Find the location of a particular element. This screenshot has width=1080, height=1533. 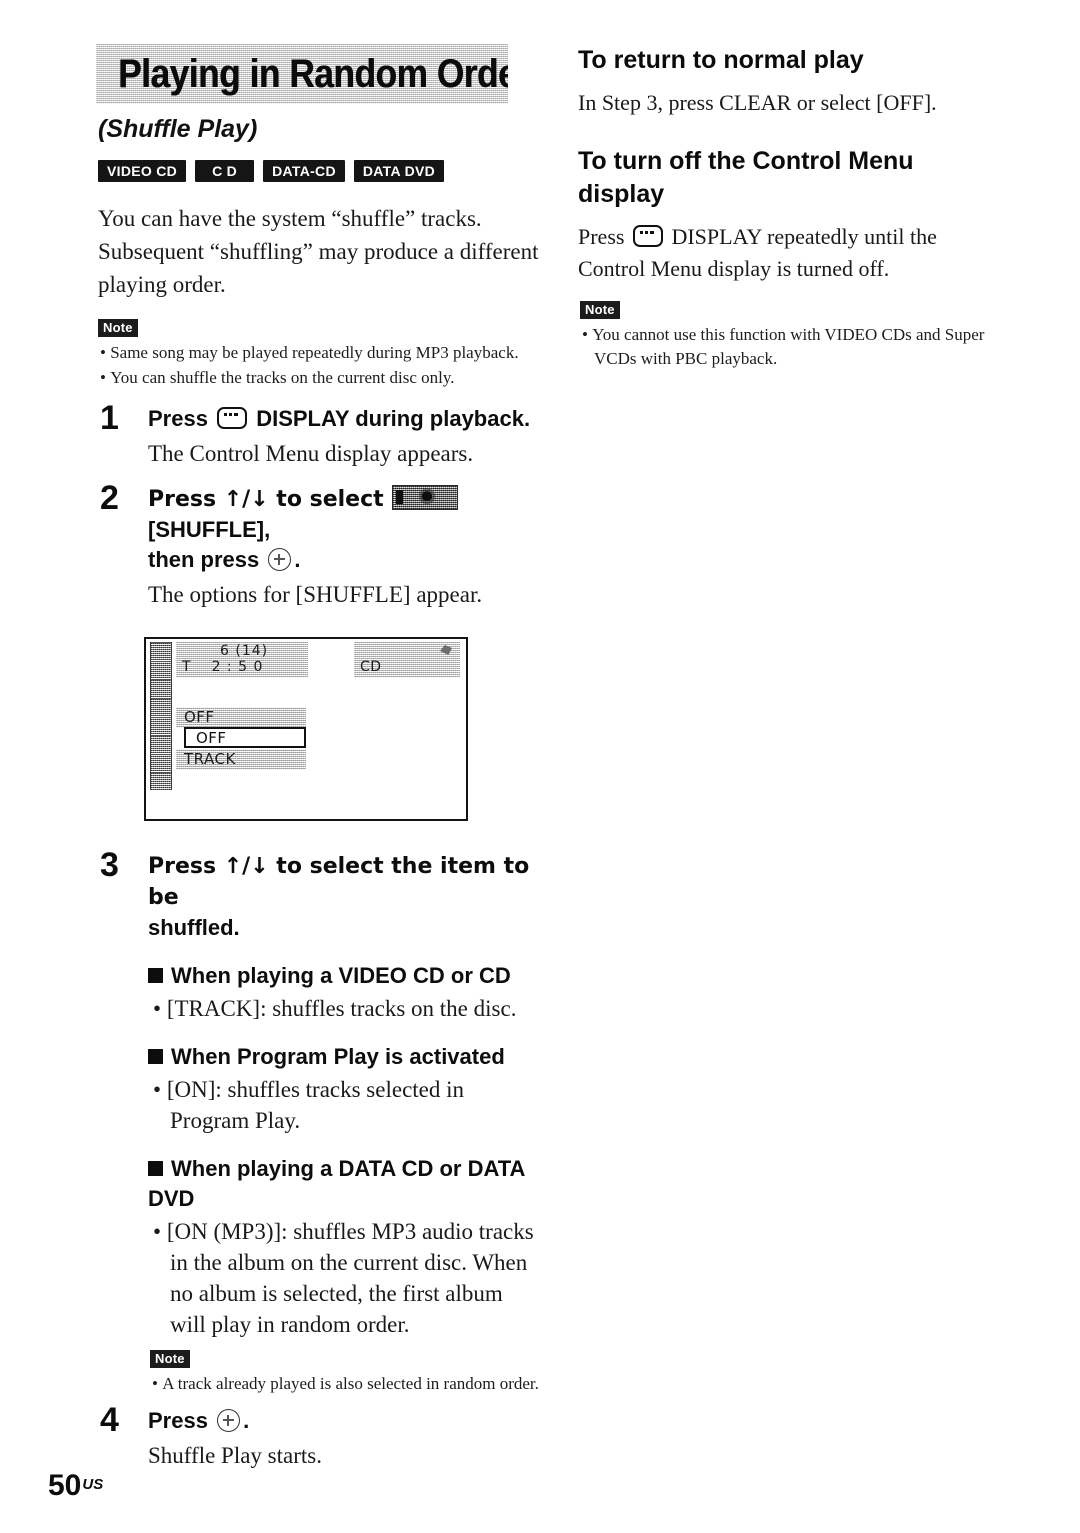

step-2-number: 2 is located at coordinates (109, 498).